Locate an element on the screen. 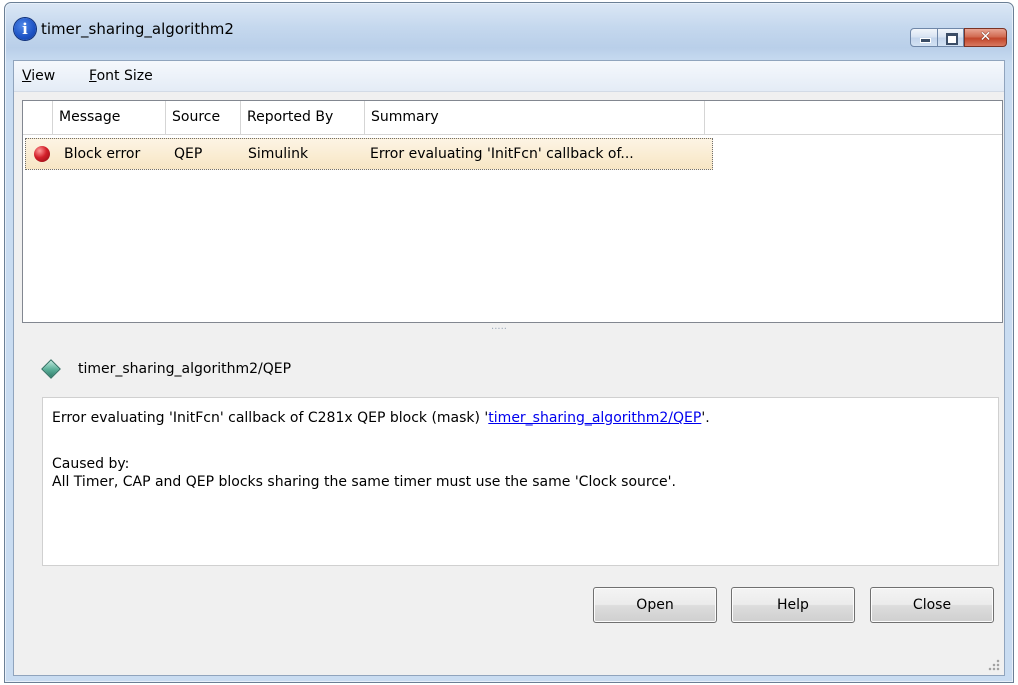 The width and height of the screenshot is (1018, 685). column-header-source: Source is located at coordinates (203, 117).